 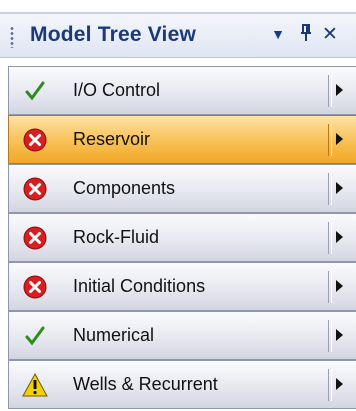 What do you see at coordinates (35, 385) in the screenshot?
I see `warning-icon` at bounding box center [35, 385].